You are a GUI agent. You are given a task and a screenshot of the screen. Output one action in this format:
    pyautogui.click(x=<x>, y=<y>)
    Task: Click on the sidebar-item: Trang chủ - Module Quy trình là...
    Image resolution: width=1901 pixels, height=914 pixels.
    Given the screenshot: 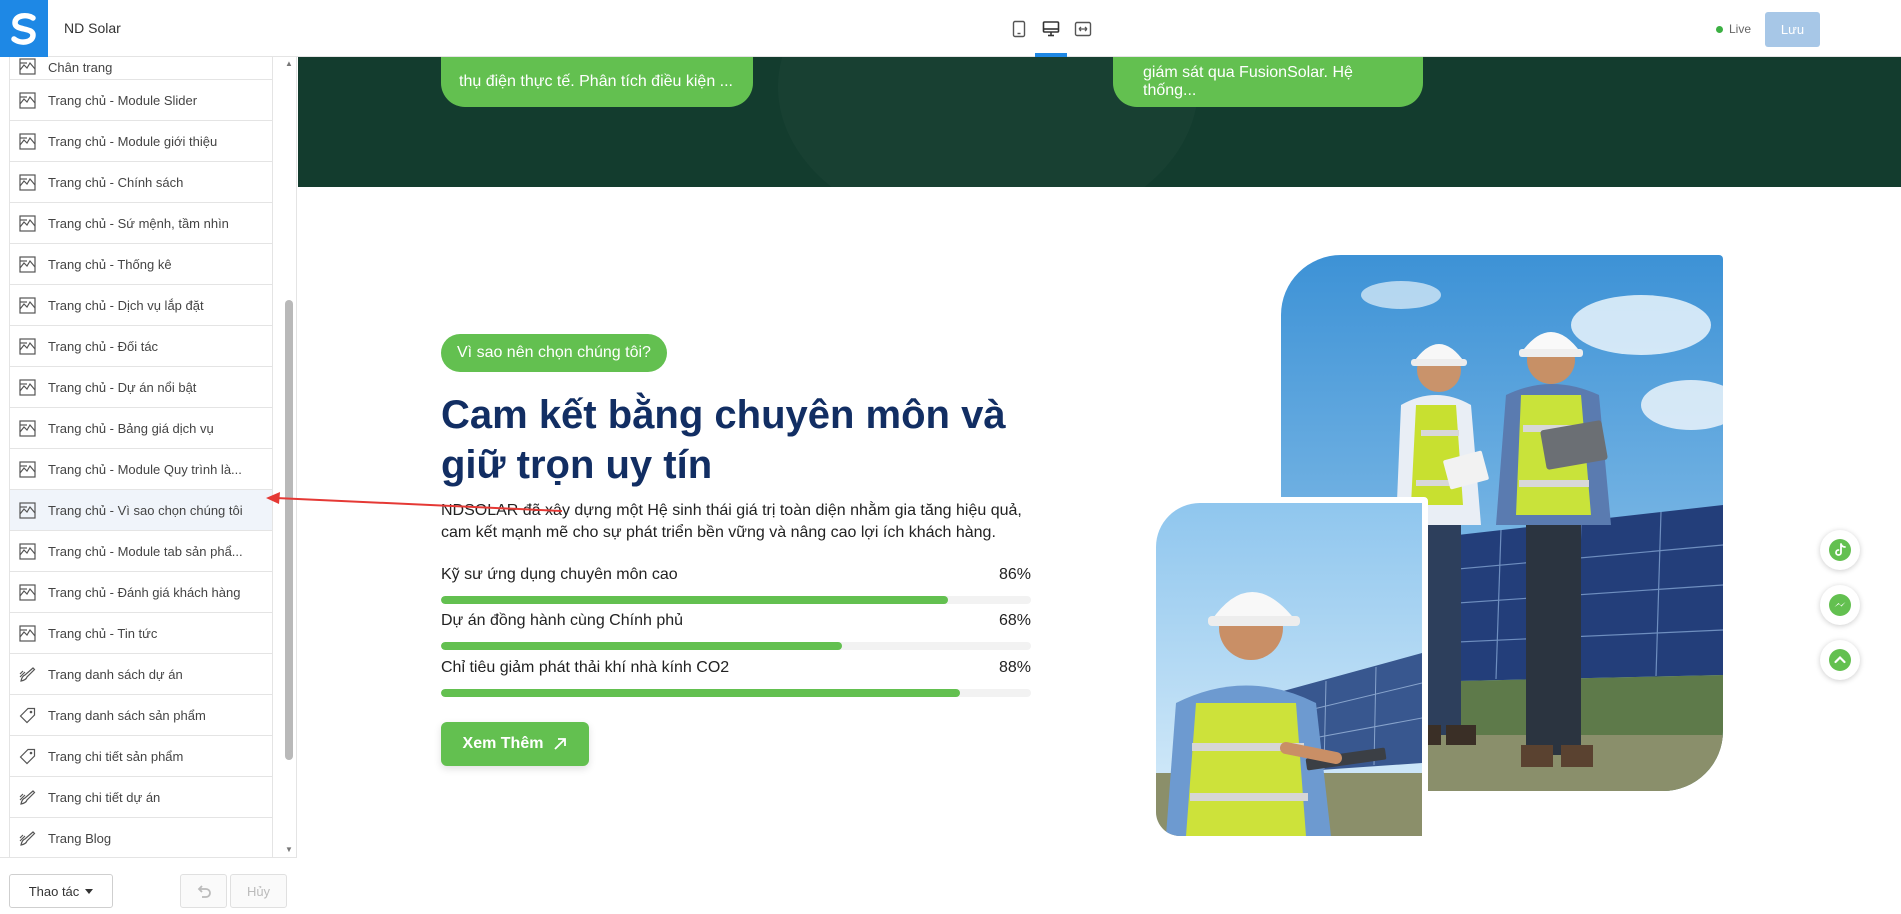 What is the action you would take?
    pyautogui.click(x=141, y=469)
    